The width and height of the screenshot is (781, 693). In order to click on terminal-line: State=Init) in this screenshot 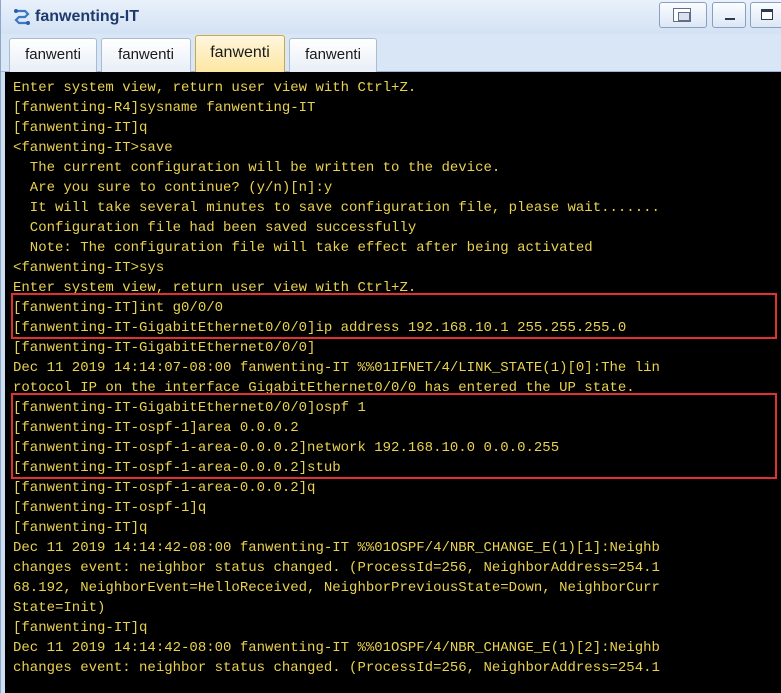, I will do `click(59, 608)`.